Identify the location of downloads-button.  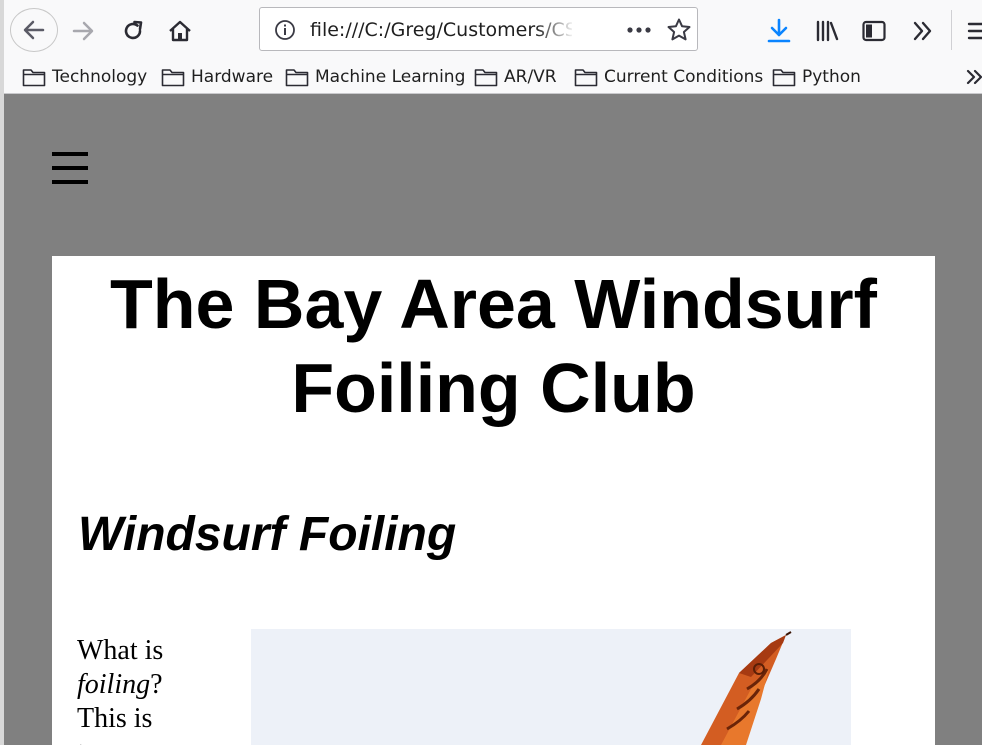
(779, 31).